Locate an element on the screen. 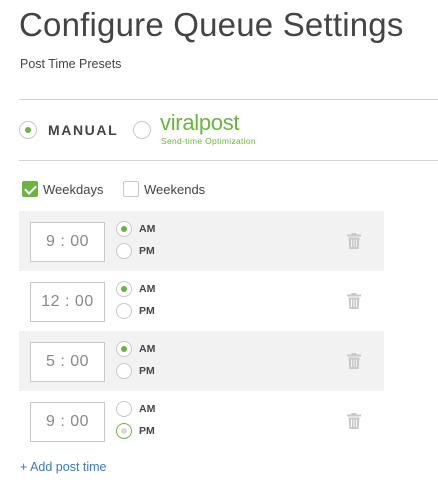  schedule-mode-selector: MANUAL viralpost Send-time Optimization is located at coordinates (219, 129).